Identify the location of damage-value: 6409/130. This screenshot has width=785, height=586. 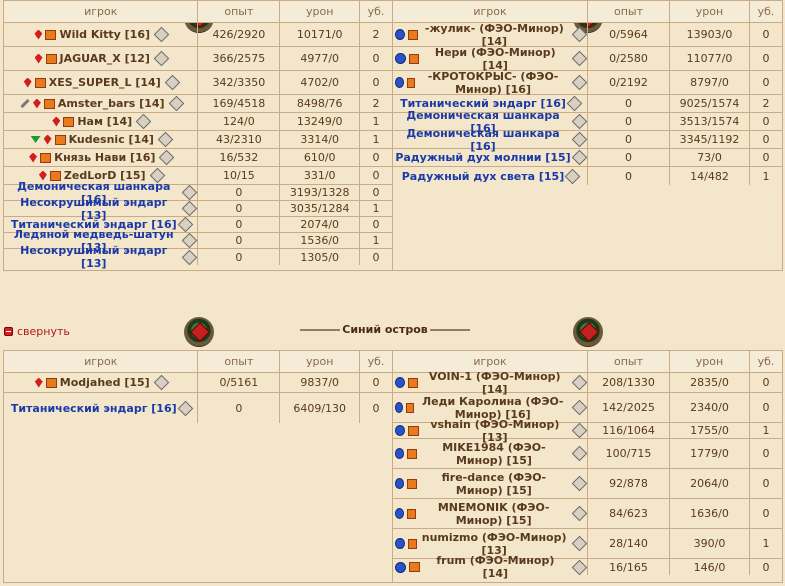
(320, 408).